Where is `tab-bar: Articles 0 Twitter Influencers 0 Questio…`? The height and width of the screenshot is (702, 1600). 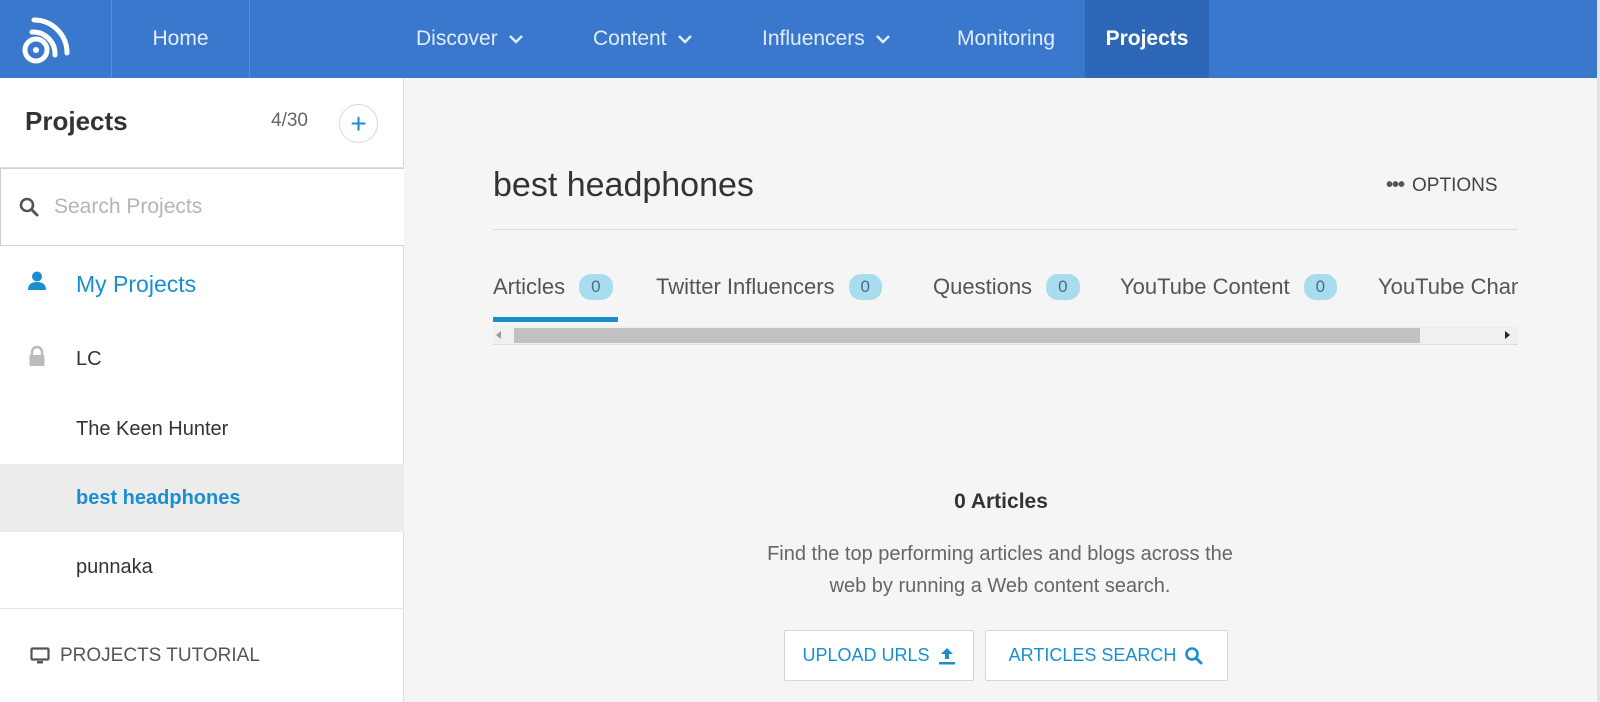 tab-bar: Articles 0 Twitter Influencers 0 Questio… is located at coordinates (1005, 293).